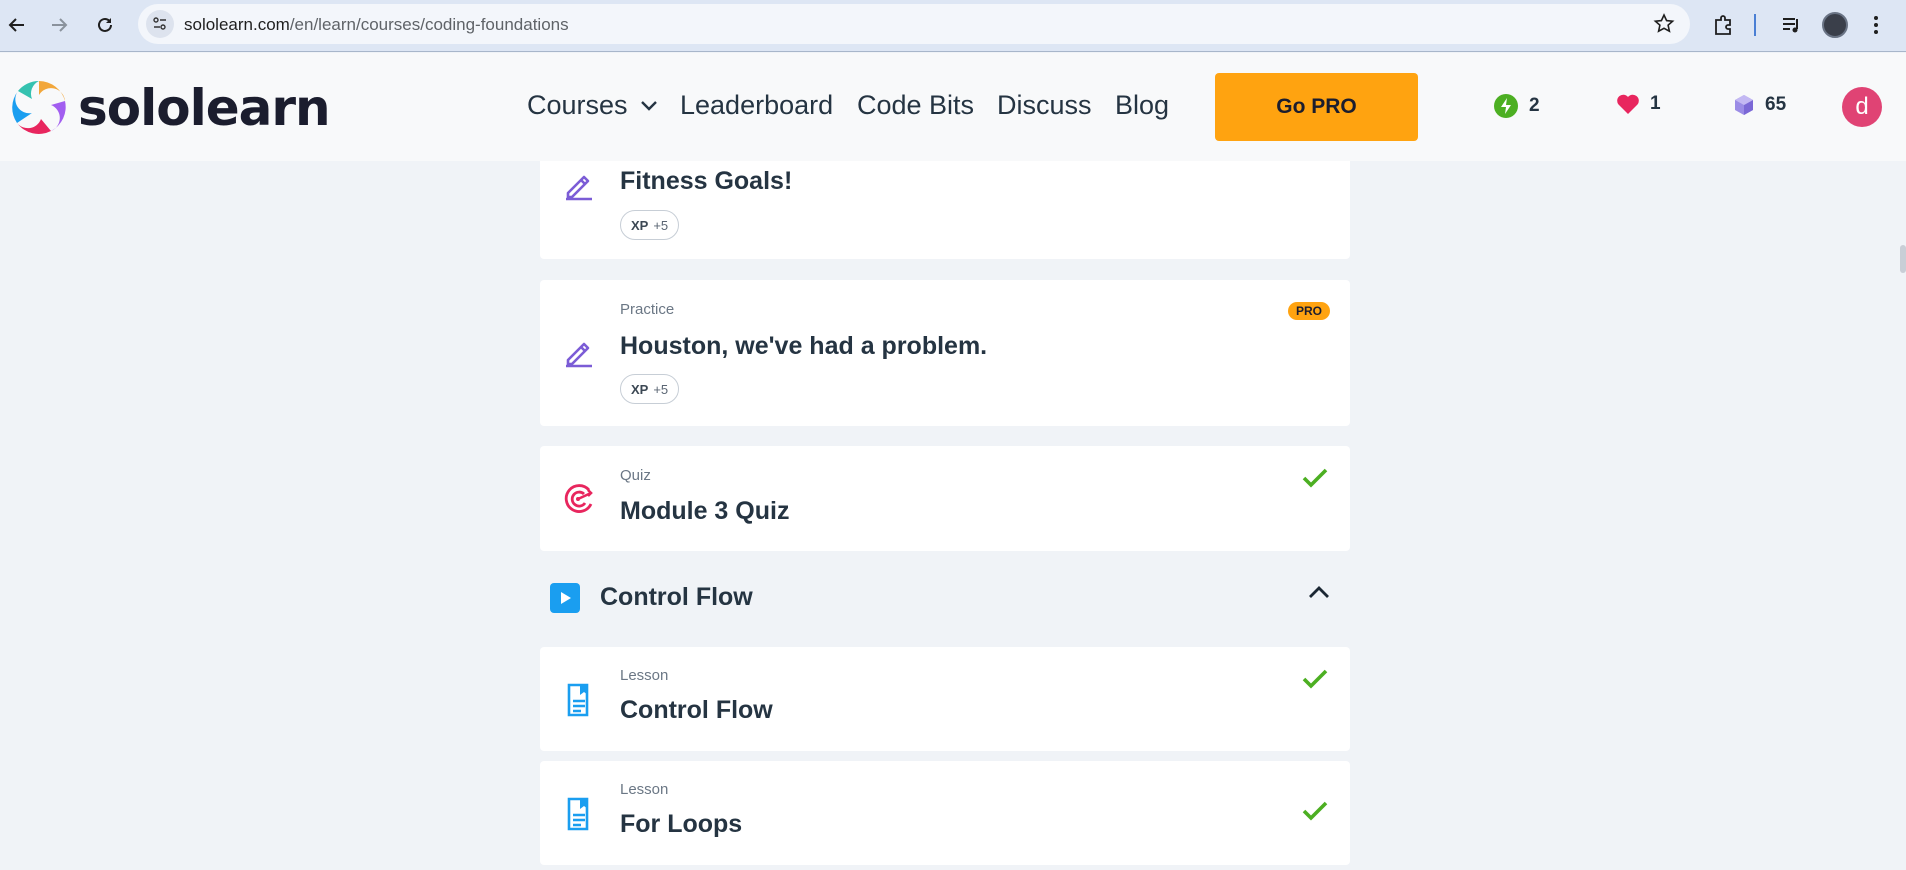  What do you see at coordinates (237, 24) in the screenshot?
I see `url-host: sololearn.com` at bounding box center [237, 24].